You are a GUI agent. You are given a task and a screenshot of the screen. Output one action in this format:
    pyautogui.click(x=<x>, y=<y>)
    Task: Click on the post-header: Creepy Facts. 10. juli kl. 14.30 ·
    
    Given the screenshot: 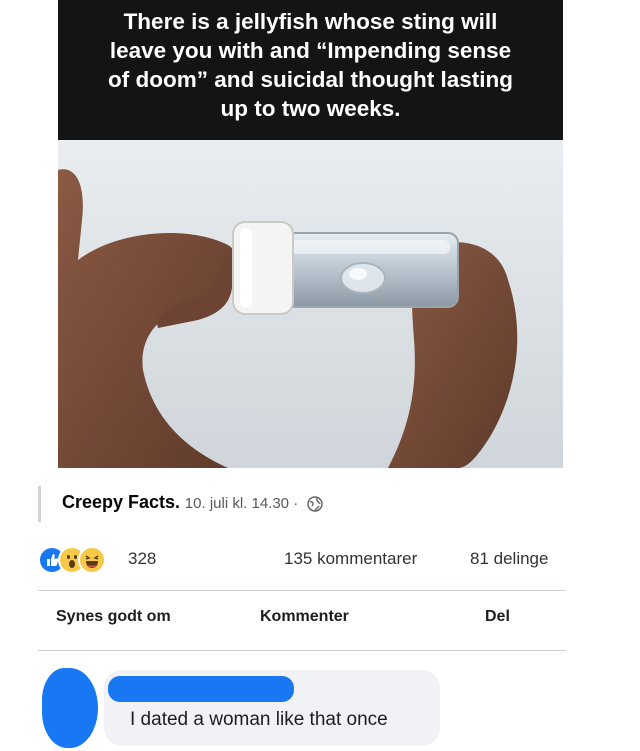 What is the action you would take?
    pyautogui.click(x=192, y=502)
    